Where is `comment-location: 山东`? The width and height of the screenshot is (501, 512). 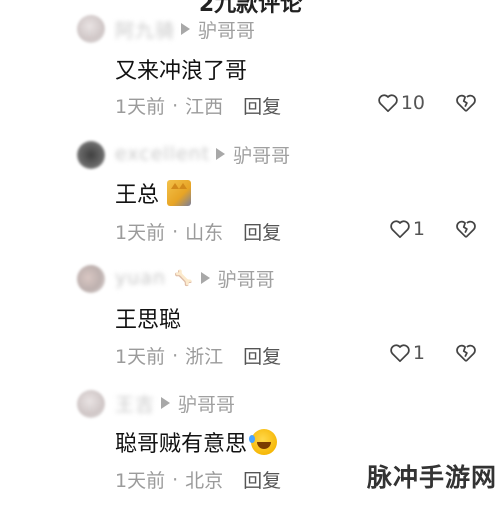 comment-location: 山东 is located at coordinates (204, 233).